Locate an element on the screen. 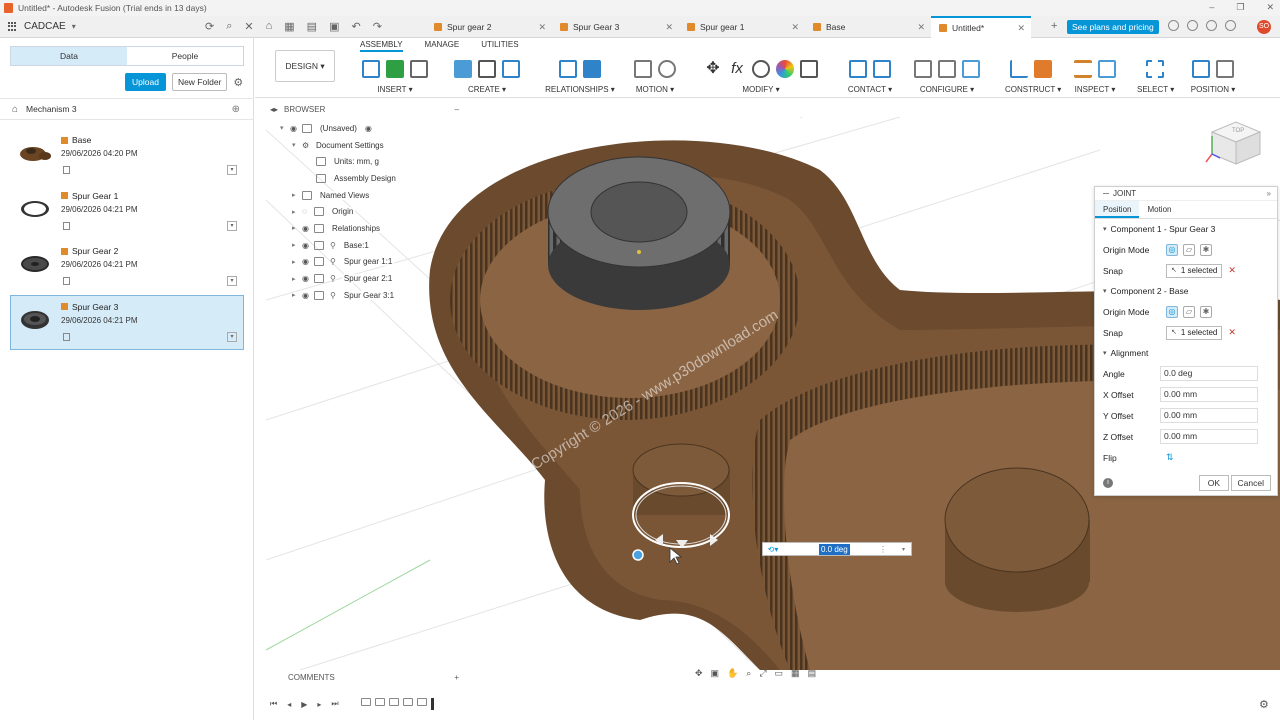  tree-node-units: Units: mm, g is located at coordinates (375, 161).